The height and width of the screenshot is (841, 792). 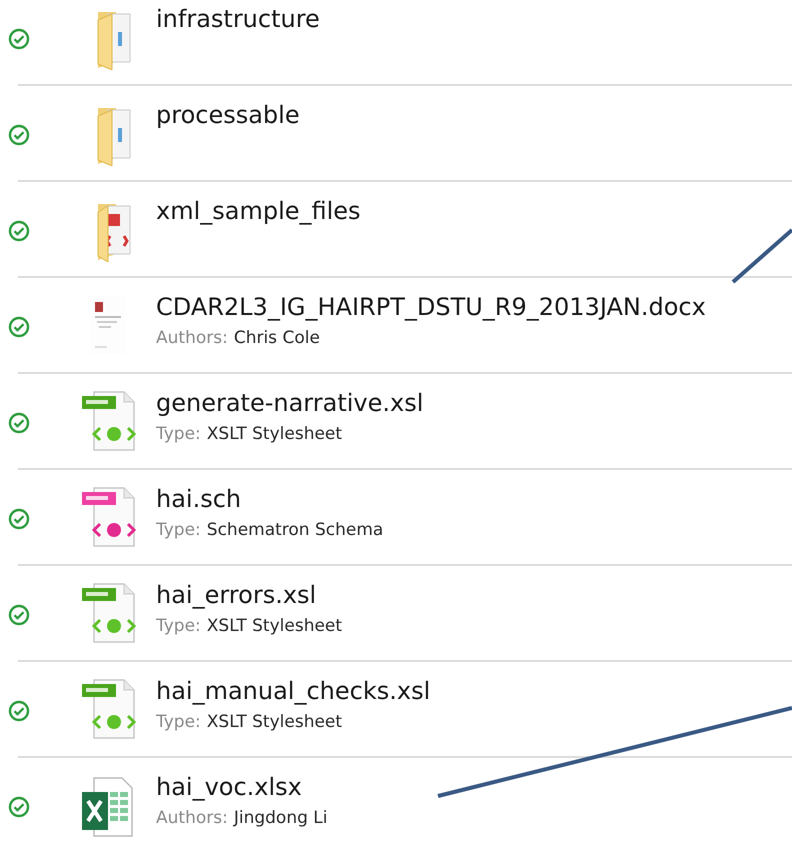 What do you see at coordinates (281, 818) in the screenshot?
I see `property-value: Jingdong Li` at bounding box center [281, 818].